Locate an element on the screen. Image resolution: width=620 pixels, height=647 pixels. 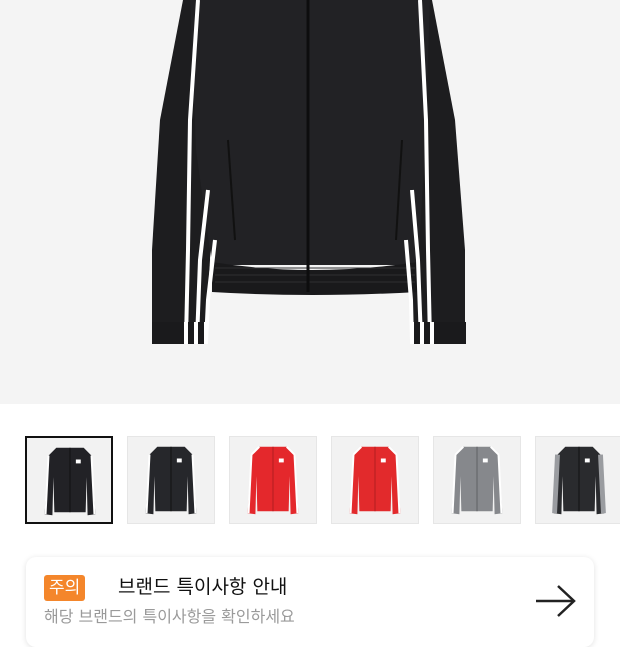
black-grey-jacket-icon is located at coordinates (579, 480).